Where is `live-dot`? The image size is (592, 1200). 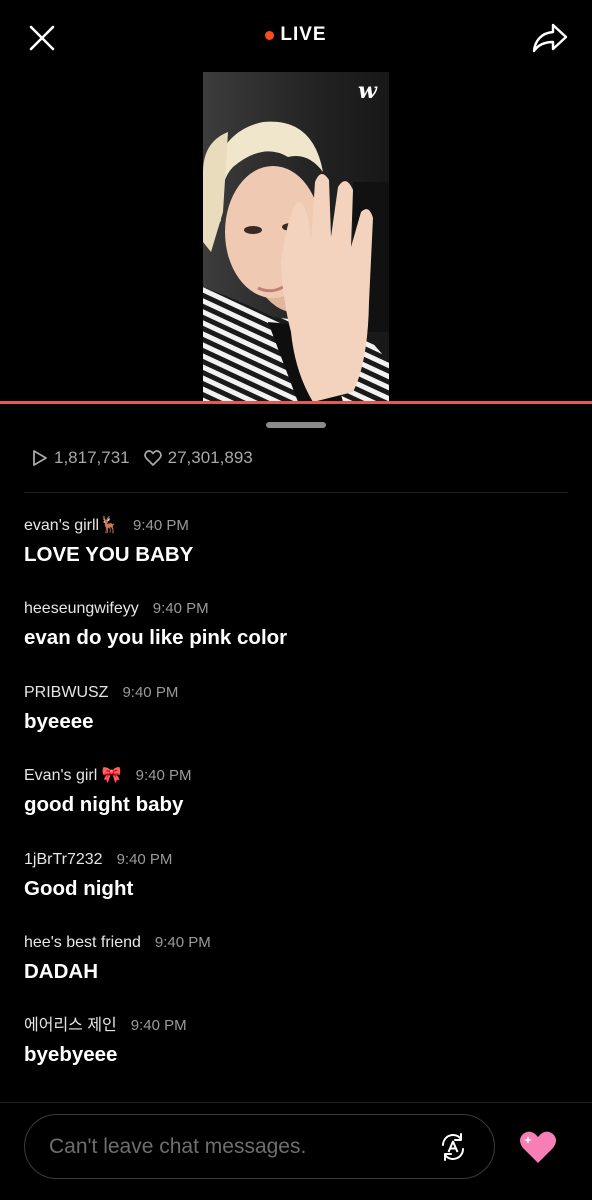 live-dot is located at coordinates (270, 35).